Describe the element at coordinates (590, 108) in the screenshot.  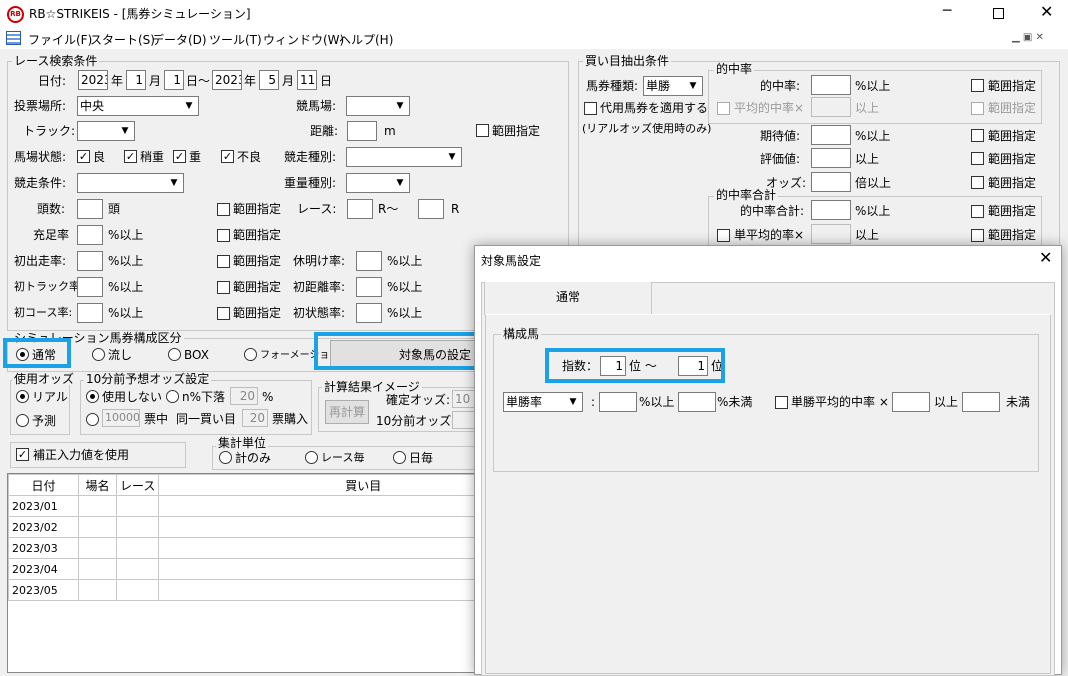
I see `substitute-checkbox` at that location.